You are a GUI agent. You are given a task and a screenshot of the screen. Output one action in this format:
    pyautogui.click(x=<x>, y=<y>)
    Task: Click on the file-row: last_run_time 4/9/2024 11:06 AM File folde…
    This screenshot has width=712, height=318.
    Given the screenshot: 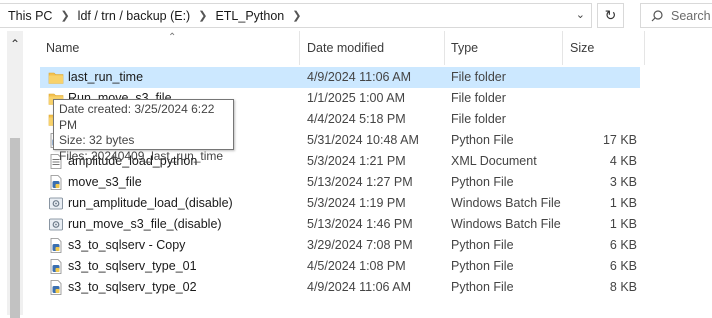 What is the action you would take?
    pyautogui.click(x=340, y=77)
    